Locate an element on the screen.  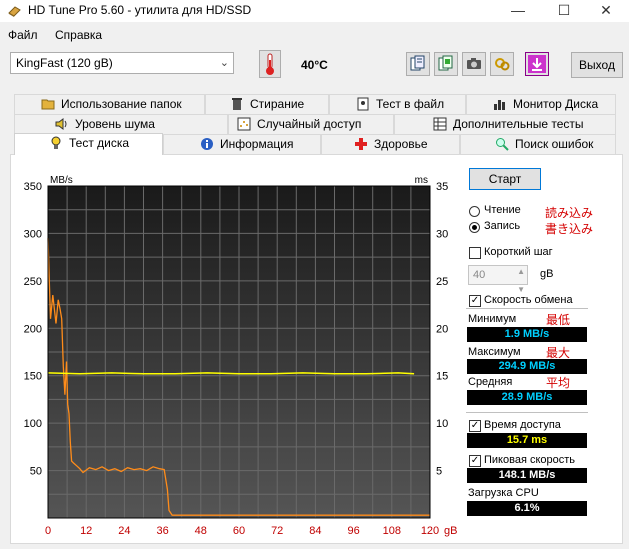
read-note: 読み込み is located at coordinates (569, 213).